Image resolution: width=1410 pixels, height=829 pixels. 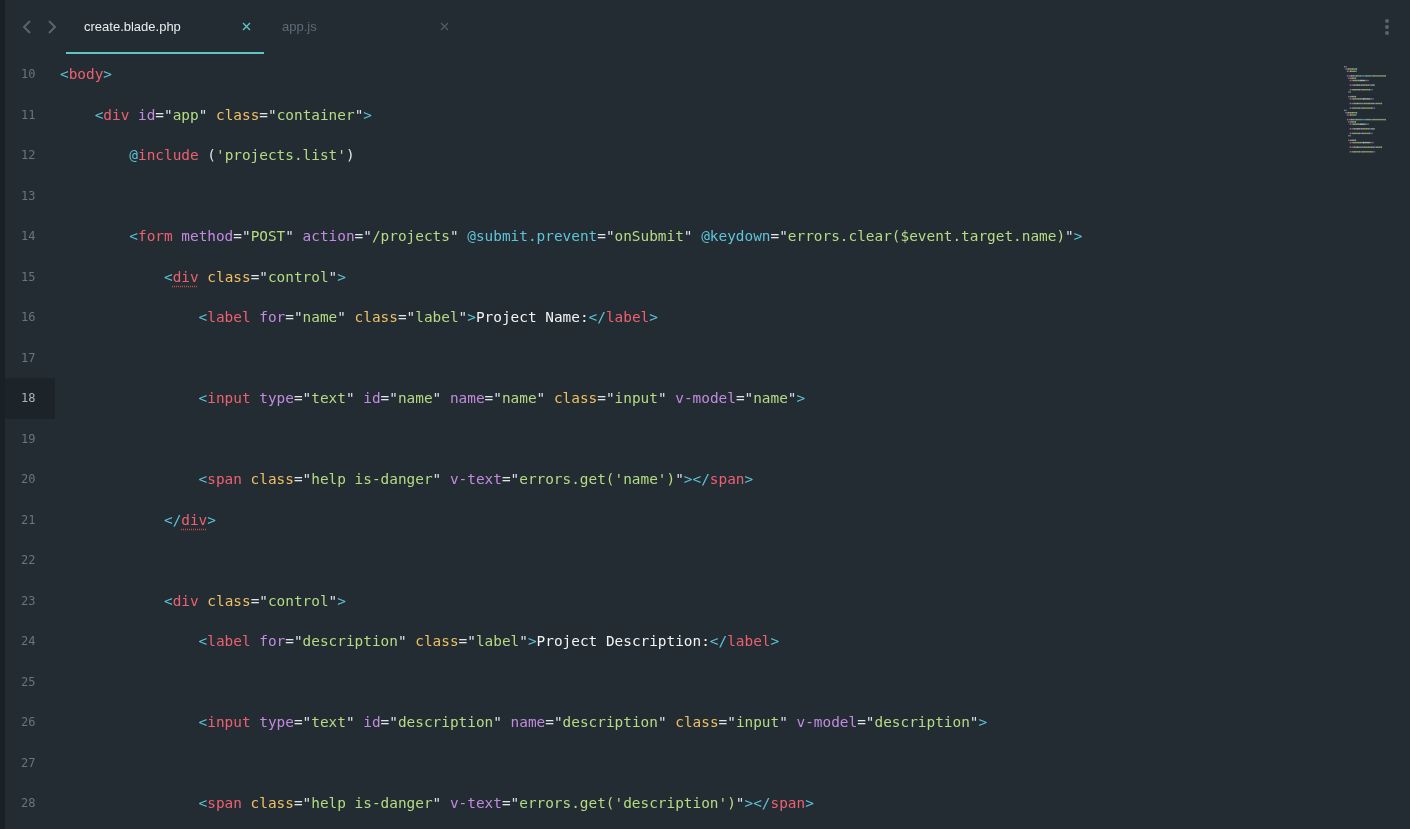 What do you see at coordinates (241, 155) in the screenshot?
I see `code-line: @include ('projects.list')` at bounding box center [241, 155].